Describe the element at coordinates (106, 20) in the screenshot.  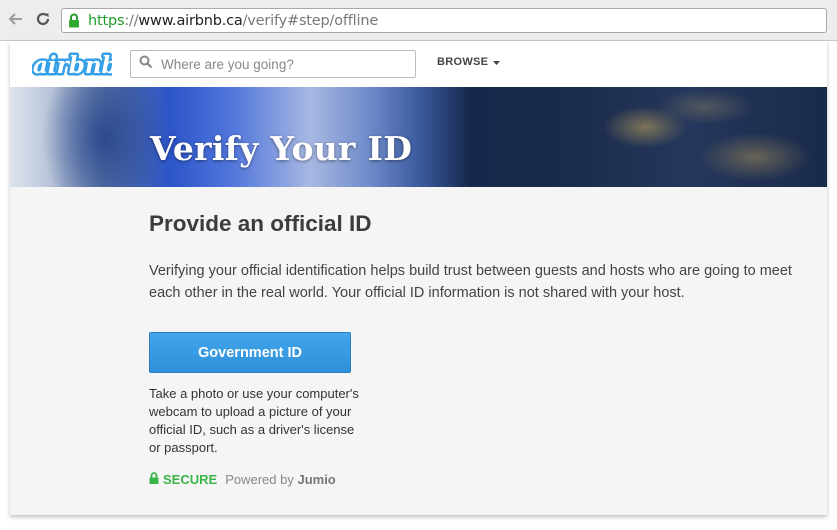
I see `url-scheme: https` at that location.